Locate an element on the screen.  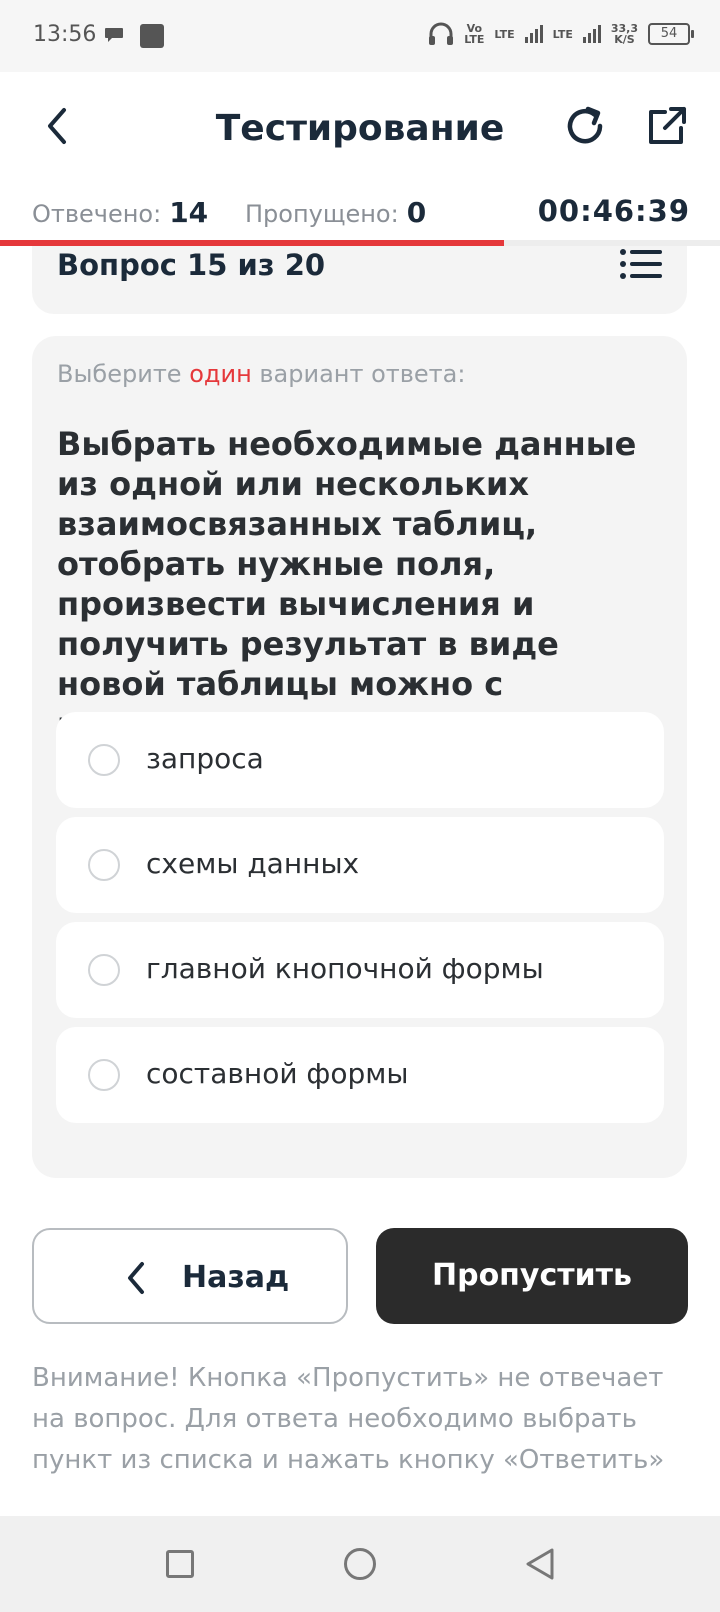
test-counters: Отвечено: 14 Пропущено: 0 00:46:39 is located at coordinates (360, 211).